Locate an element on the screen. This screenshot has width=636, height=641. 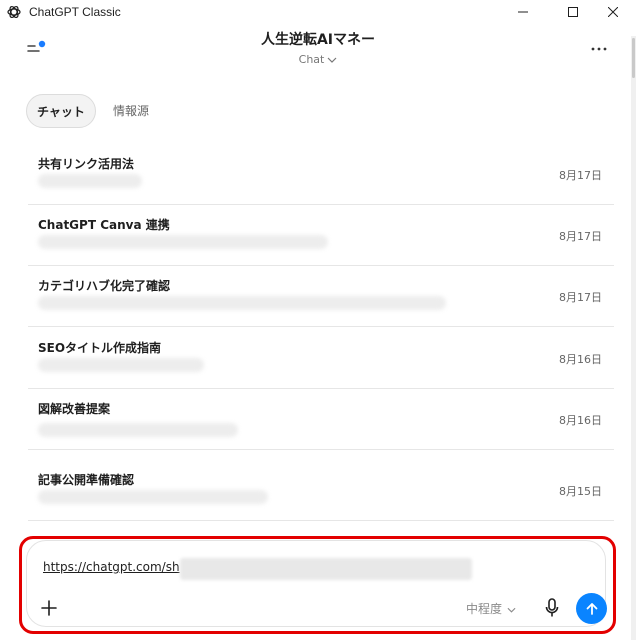
chat-title: カテゴリハブ化完了確認 is located at coordinates (104, 286).